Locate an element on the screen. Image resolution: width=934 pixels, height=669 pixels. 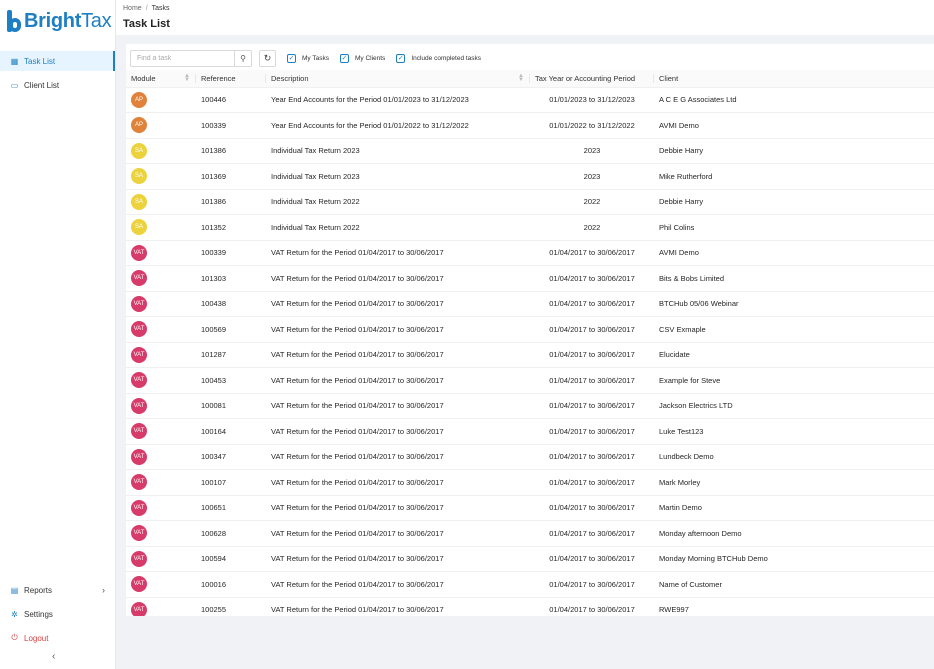
sidebar-item-task-list: ▦ Task List is located at coordinates (57, 61).